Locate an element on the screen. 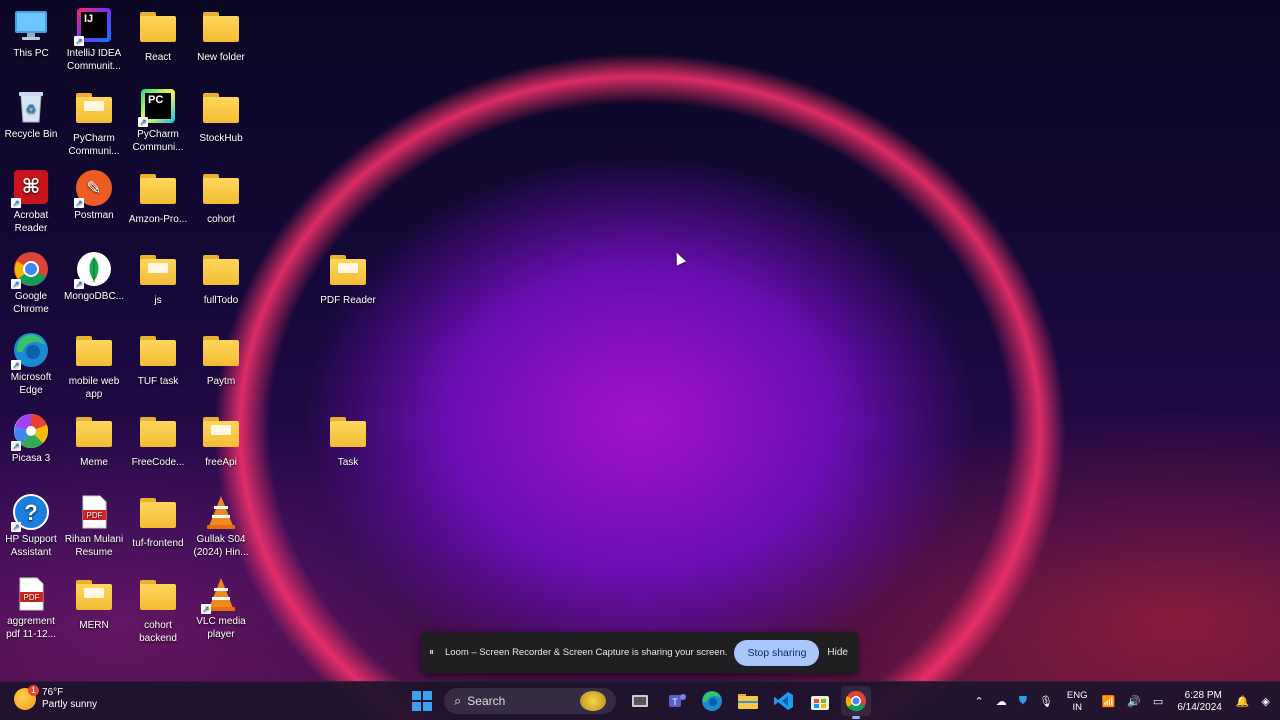 This screenshot has height=720, width=1280. desktop-icon-cohort-backend: cohort backend is located at coordinates (158, 610).